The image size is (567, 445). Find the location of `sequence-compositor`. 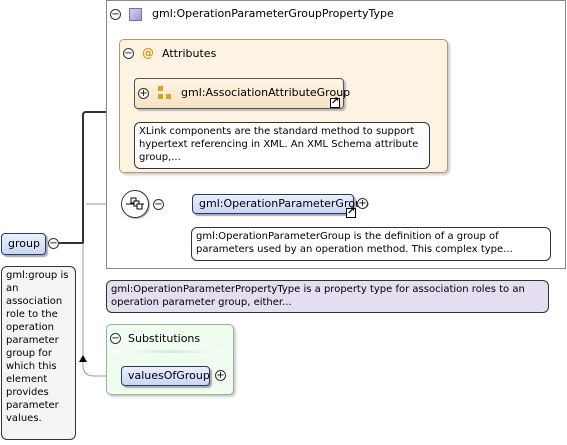

sequence-compositor is located at coordinates (135, 204).